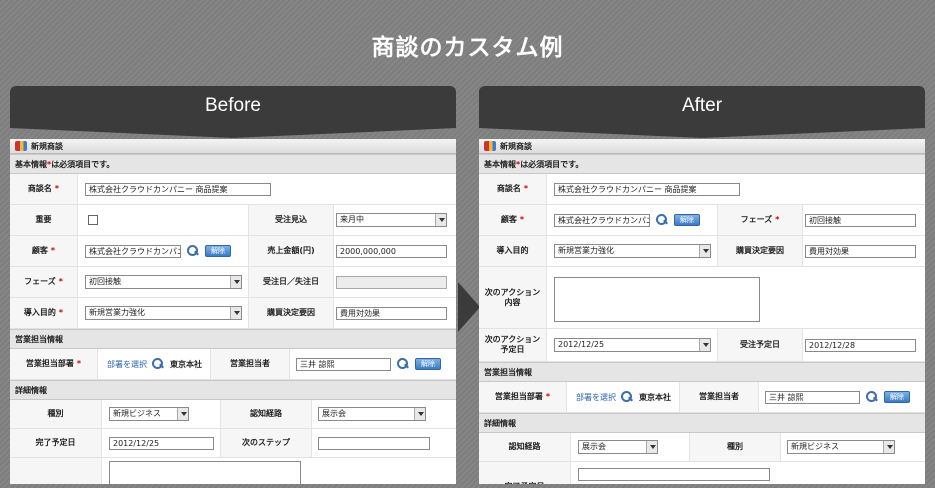 This screenshot has height=488, width=935. What do you see at coordinates (860, 345) in the screenshot?
I see `order-due-input: 2012/12/28` at bounding box center [860, 345].